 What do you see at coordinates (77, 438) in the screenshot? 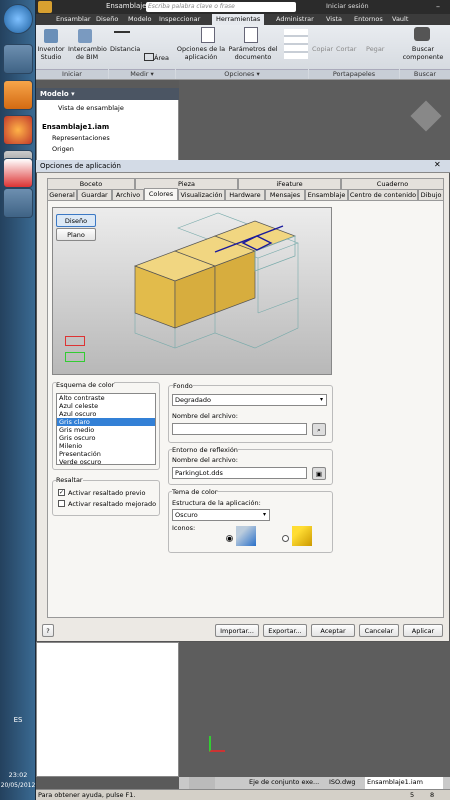
I see `scheme-item: Gris oscuro` at bounding box center [77, 438].